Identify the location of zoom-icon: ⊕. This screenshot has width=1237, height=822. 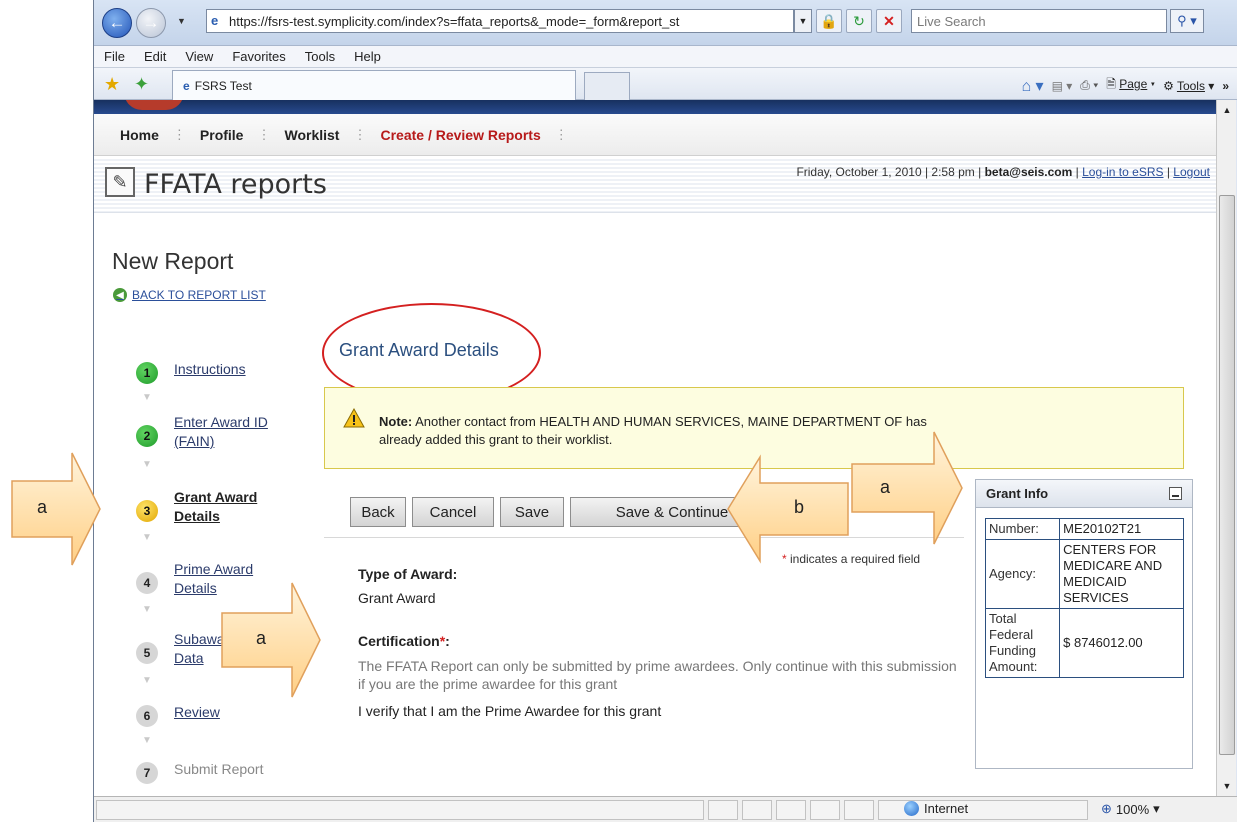
(1106, 808).